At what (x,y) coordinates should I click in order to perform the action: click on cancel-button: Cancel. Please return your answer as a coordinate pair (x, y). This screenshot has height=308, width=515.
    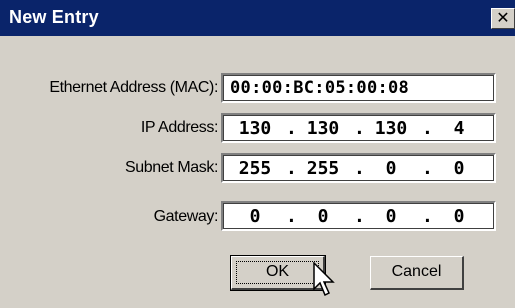
    Looking at the image, I should click on (417, 273).